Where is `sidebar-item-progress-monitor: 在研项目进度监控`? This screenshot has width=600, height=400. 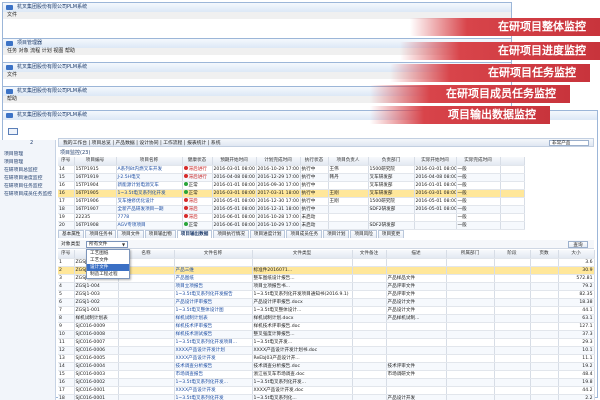
sidebar-item-progress-monitor: 在研项目进度监控 is located at coordinates (27, 179).